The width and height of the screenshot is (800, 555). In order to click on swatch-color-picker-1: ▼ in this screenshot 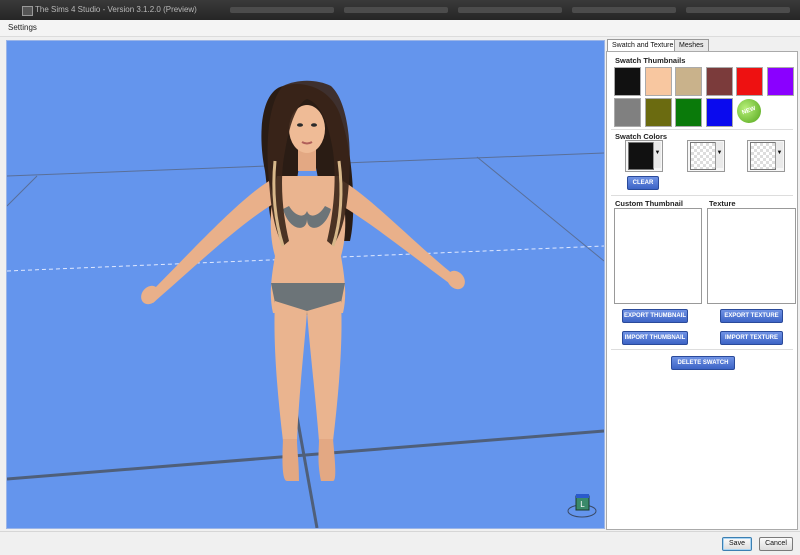, I will do `click(644, 156)`.